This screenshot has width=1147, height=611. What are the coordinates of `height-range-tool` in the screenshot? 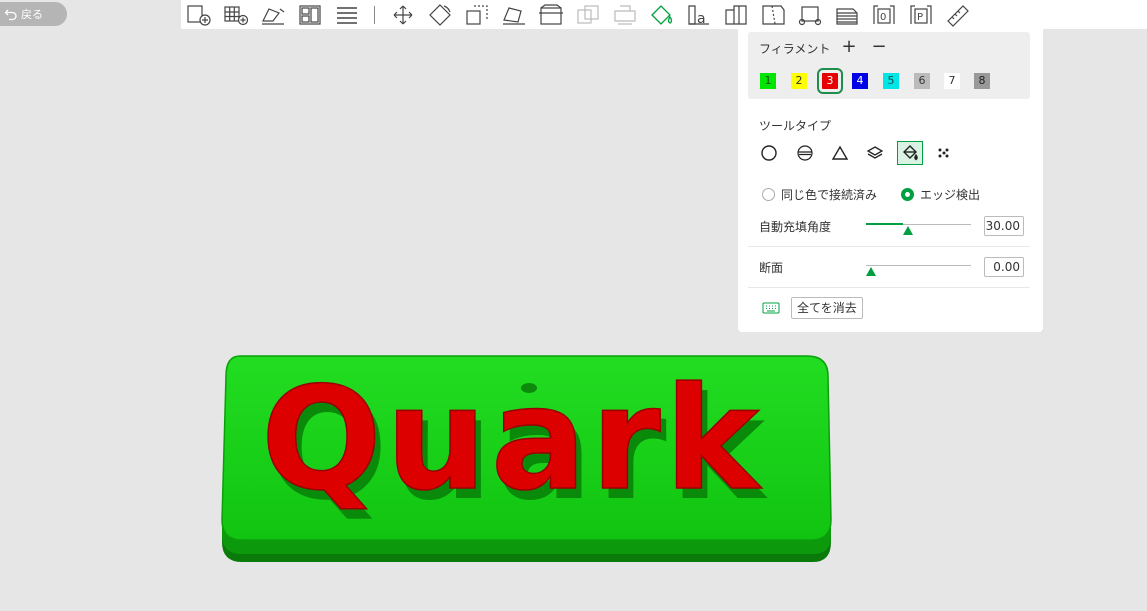 It's located at (875, 153).